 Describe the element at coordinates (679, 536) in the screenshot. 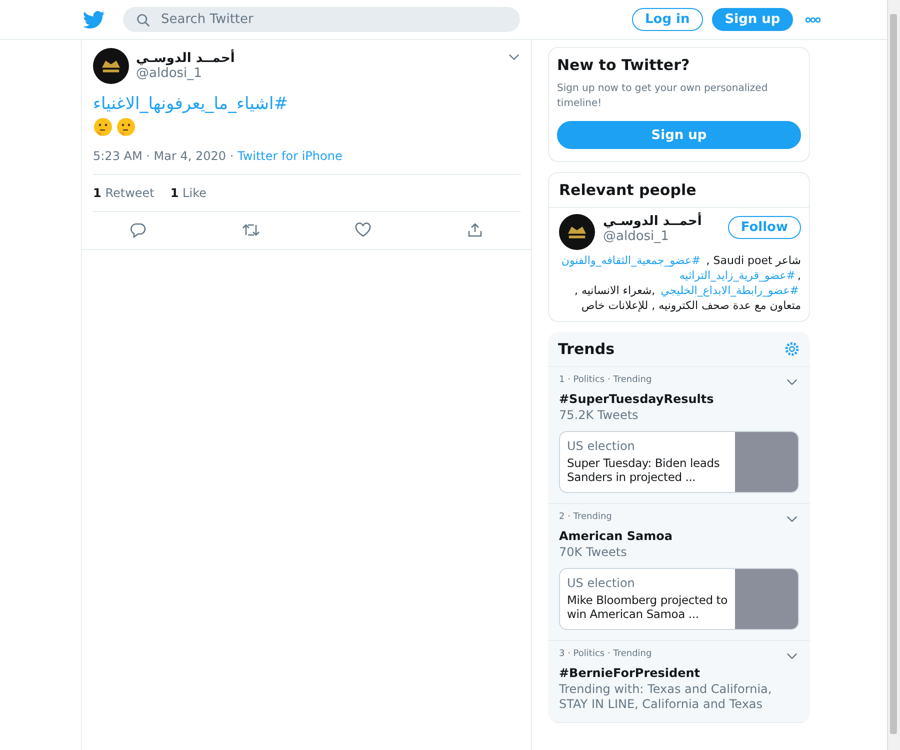

I see `trend-name: American Samoa` at that location.